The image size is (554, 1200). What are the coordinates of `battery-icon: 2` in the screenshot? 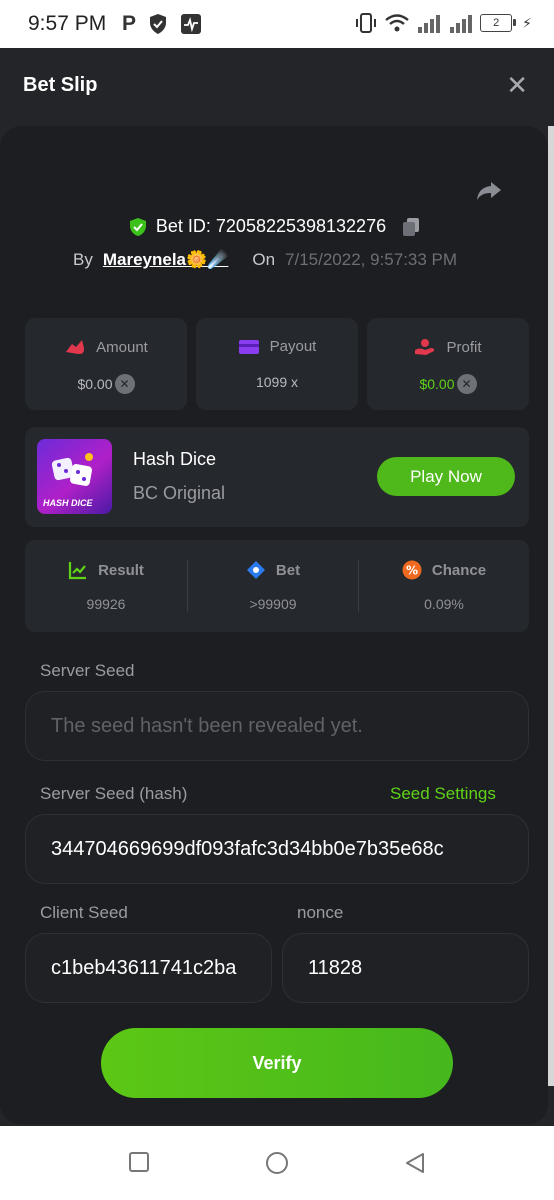 It's located at (498, 23).